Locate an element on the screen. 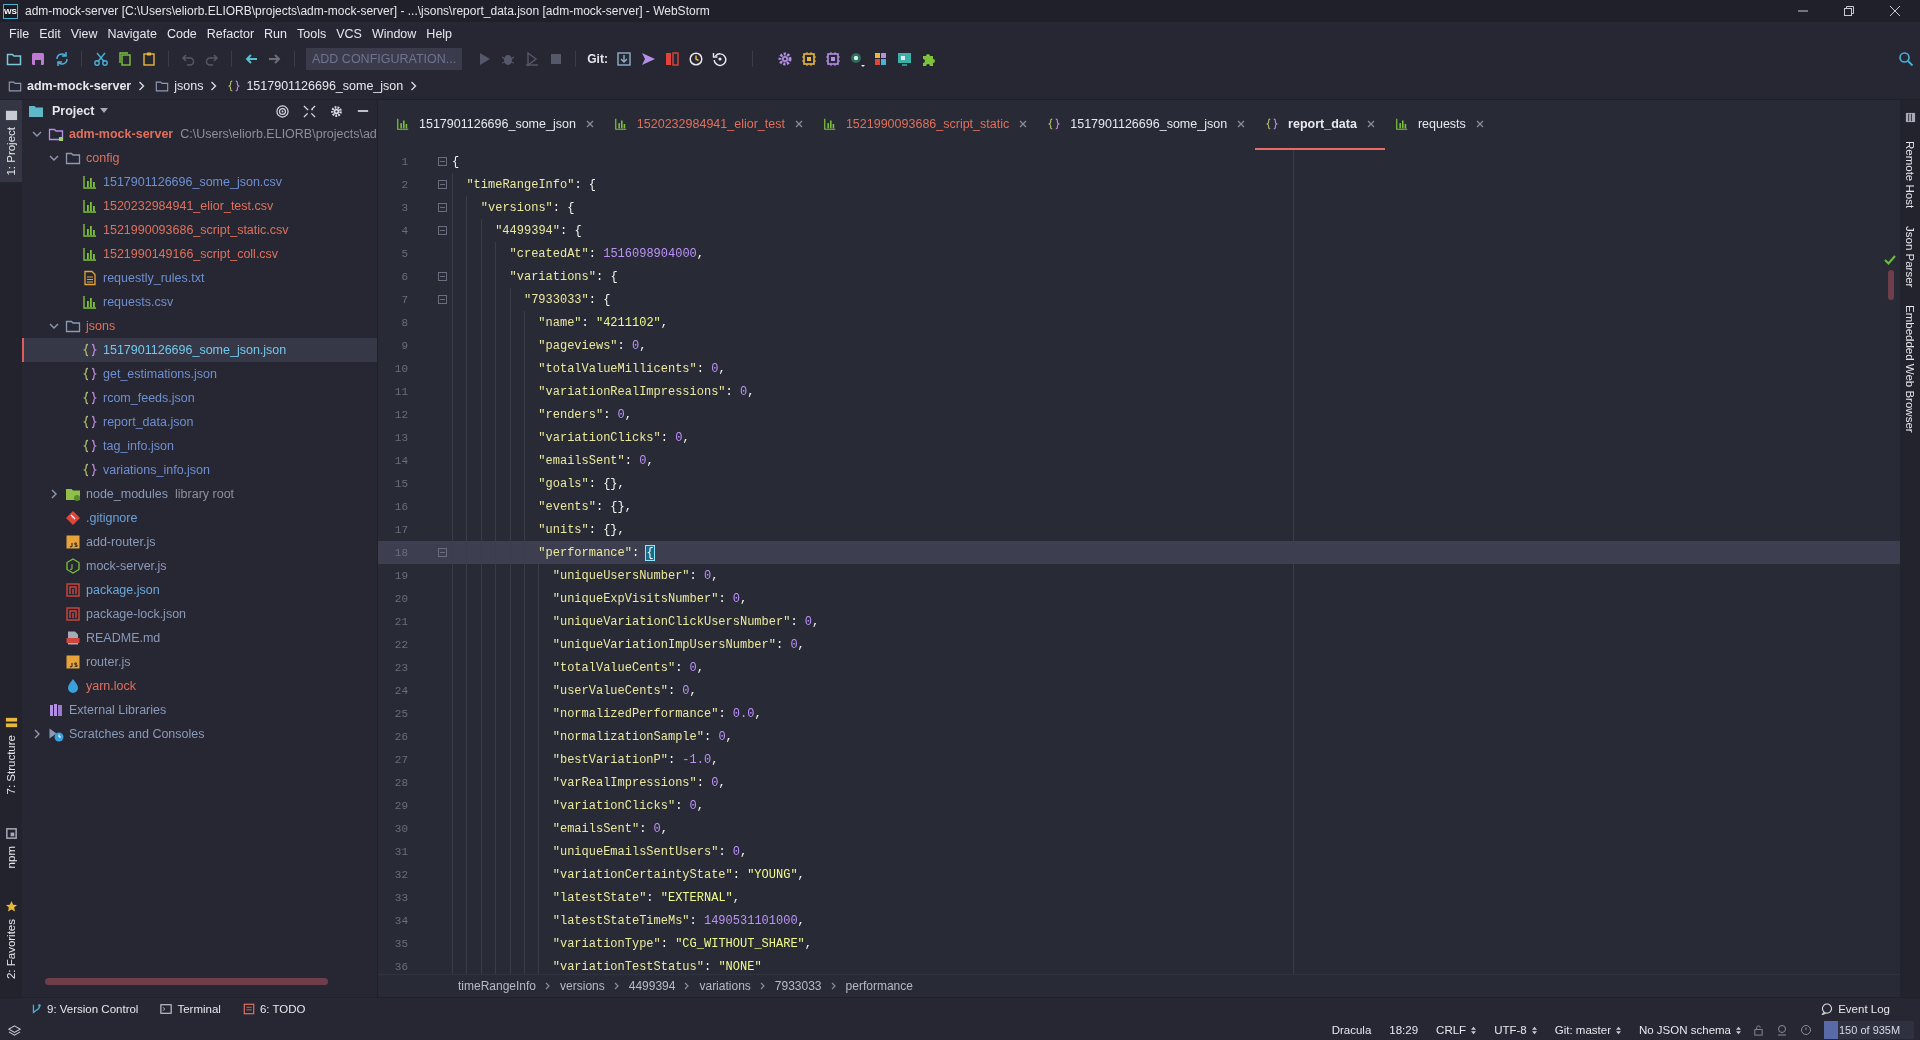 The height and width of the screenshot is (1040, 1920). menu-item: Navigate is located at coordinates (132, 33).